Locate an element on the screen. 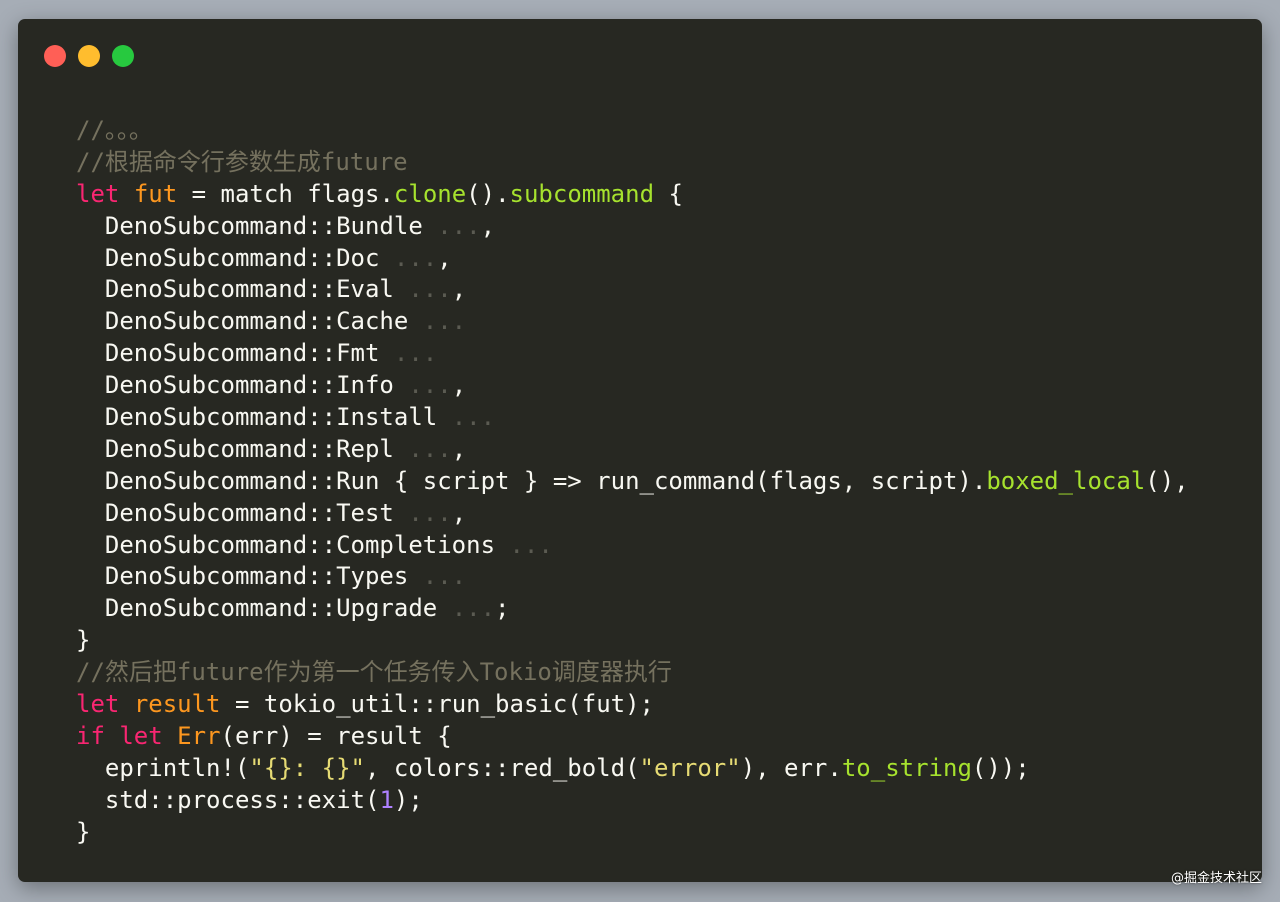 The width and height of the screenshot is (1280, 902). code-line: //然后把future作为第一个任务传入Tokio调度器执行 is located at coordinates (632, 673).